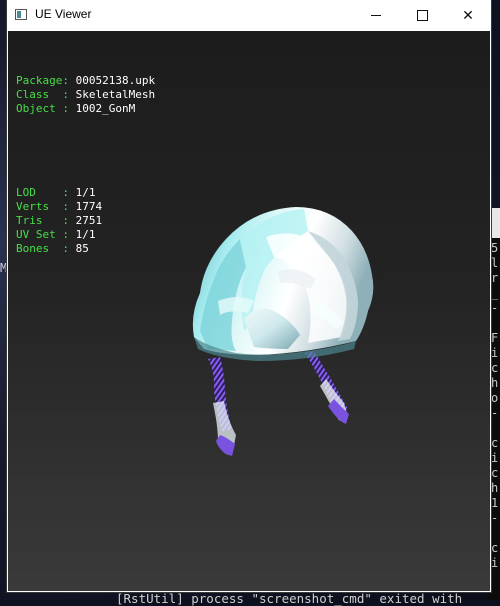 This screenshot has width=500, height=606. Describe the element at coordinates (495, 263) in the screenshot. I see `console-line: l` at that location.